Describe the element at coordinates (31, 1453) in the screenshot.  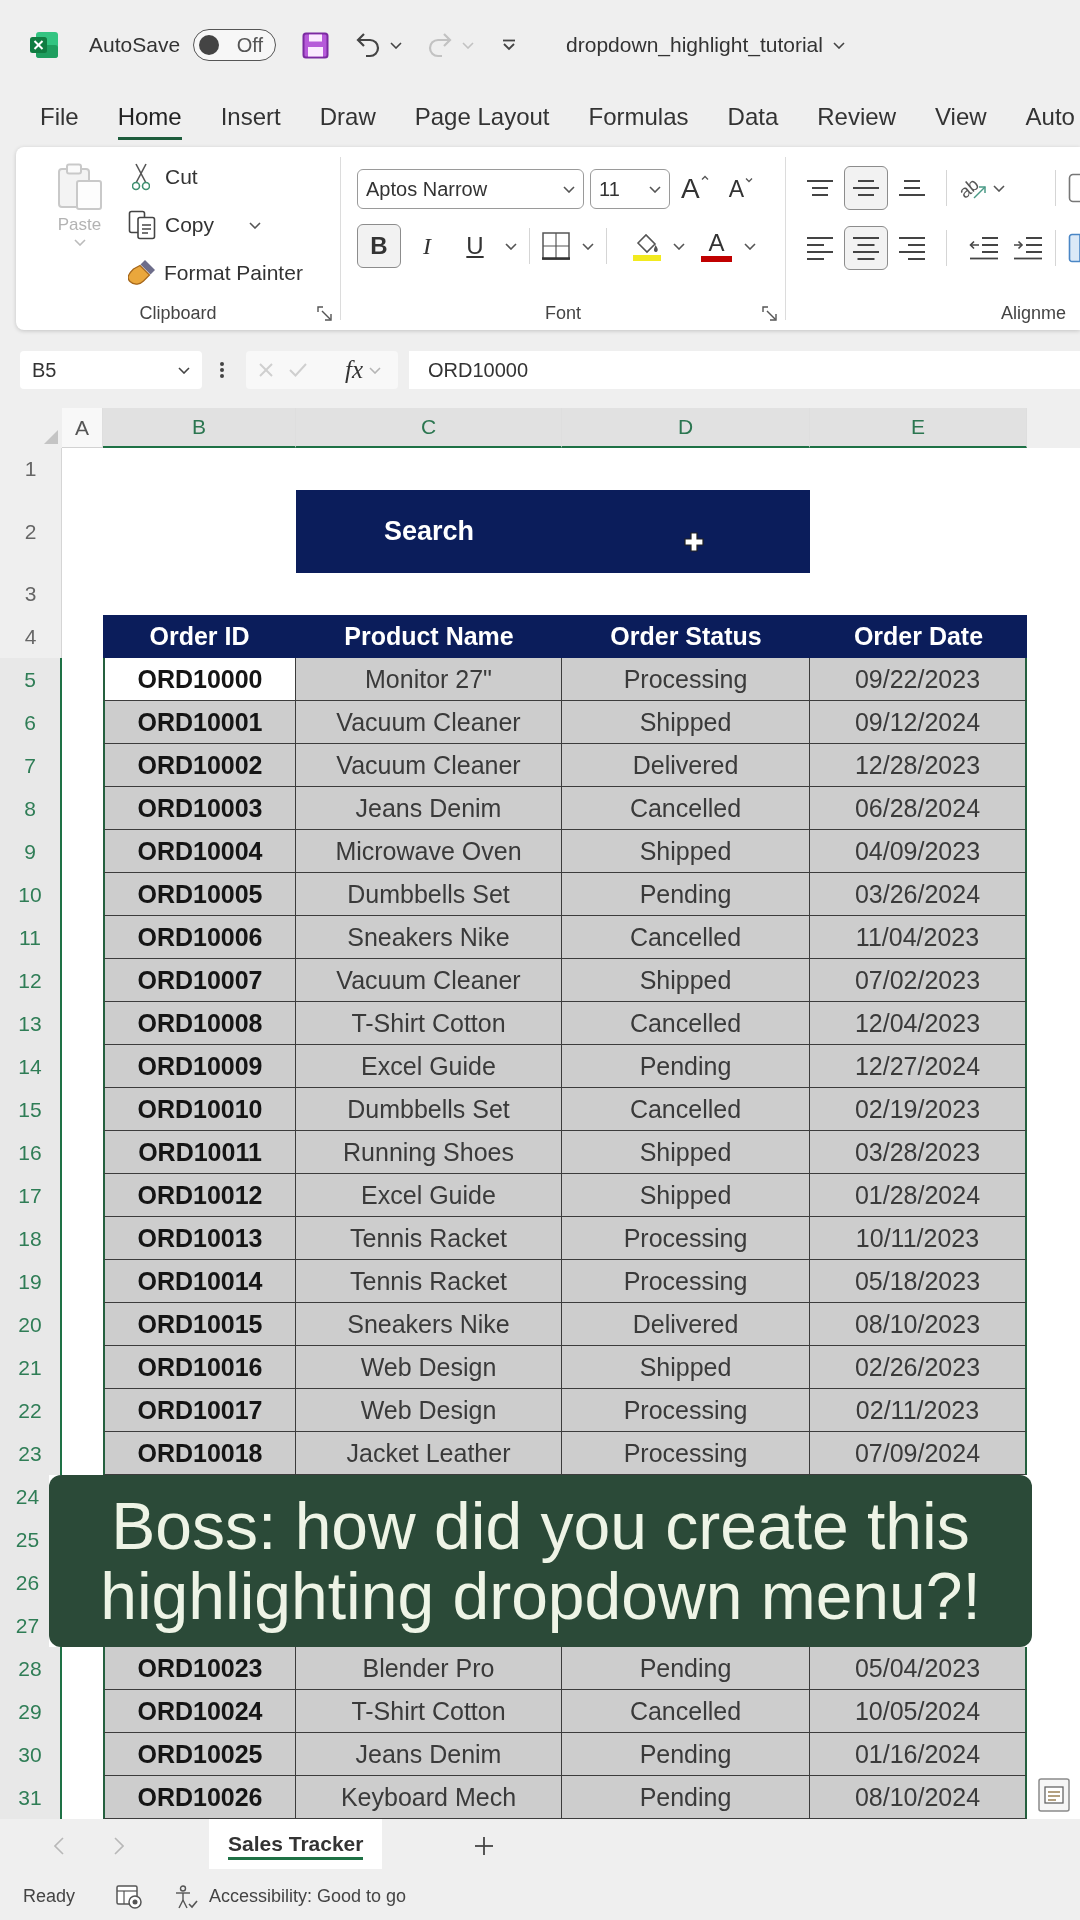
I see `row-header: 23` at that location.